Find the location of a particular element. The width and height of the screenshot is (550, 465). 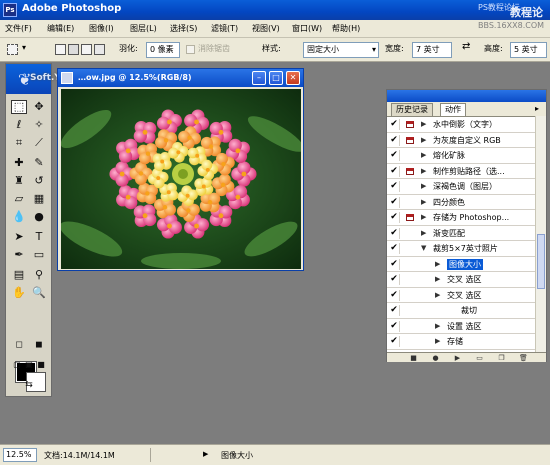

hand-tool-icon: ✋ is located at coordinates (19, 293).